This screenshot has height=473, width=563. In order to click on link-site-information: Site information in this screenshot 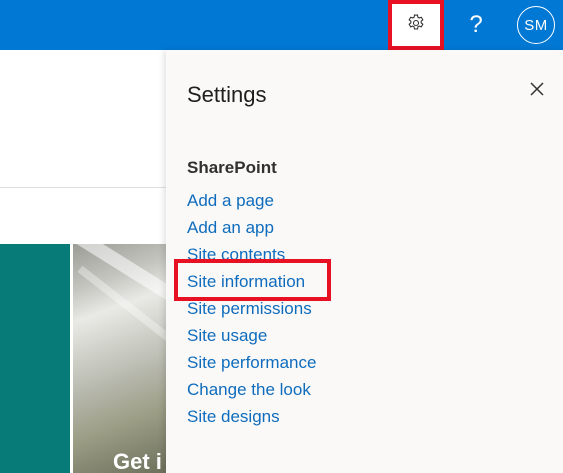, I will do `click(251, 281)`.